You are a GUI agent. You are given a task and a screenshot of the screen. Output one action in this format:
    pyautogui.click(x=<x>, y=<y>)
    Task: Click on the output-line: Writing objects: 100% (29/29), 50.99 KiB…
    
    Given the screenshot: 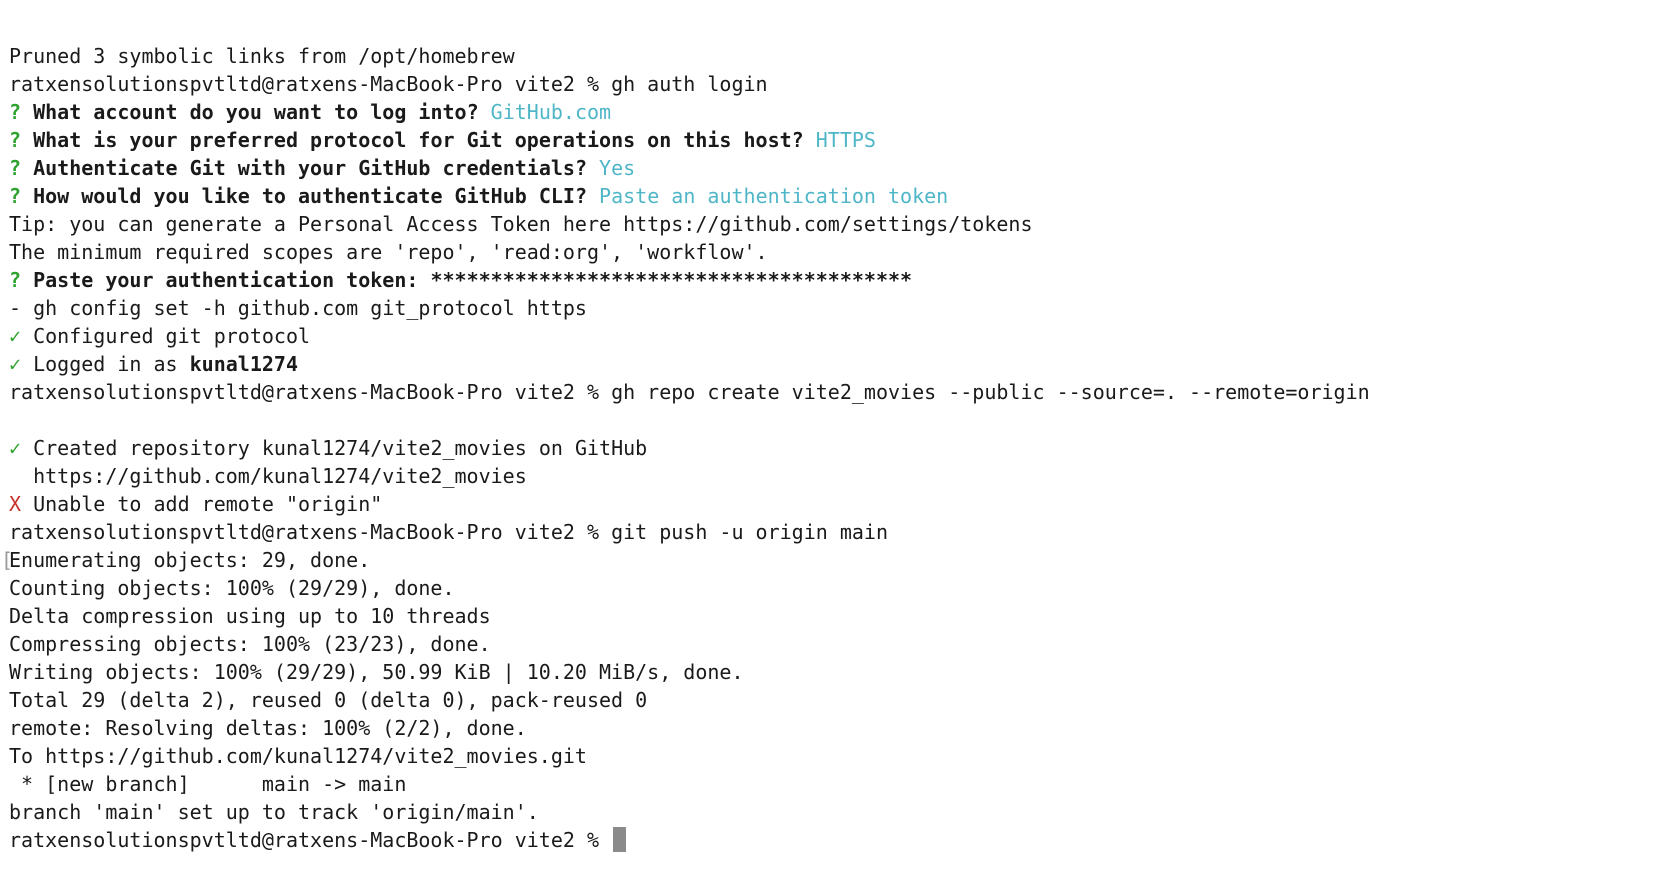 What is the action you would take?
    pyautogui.click(x=832, y=672)
    